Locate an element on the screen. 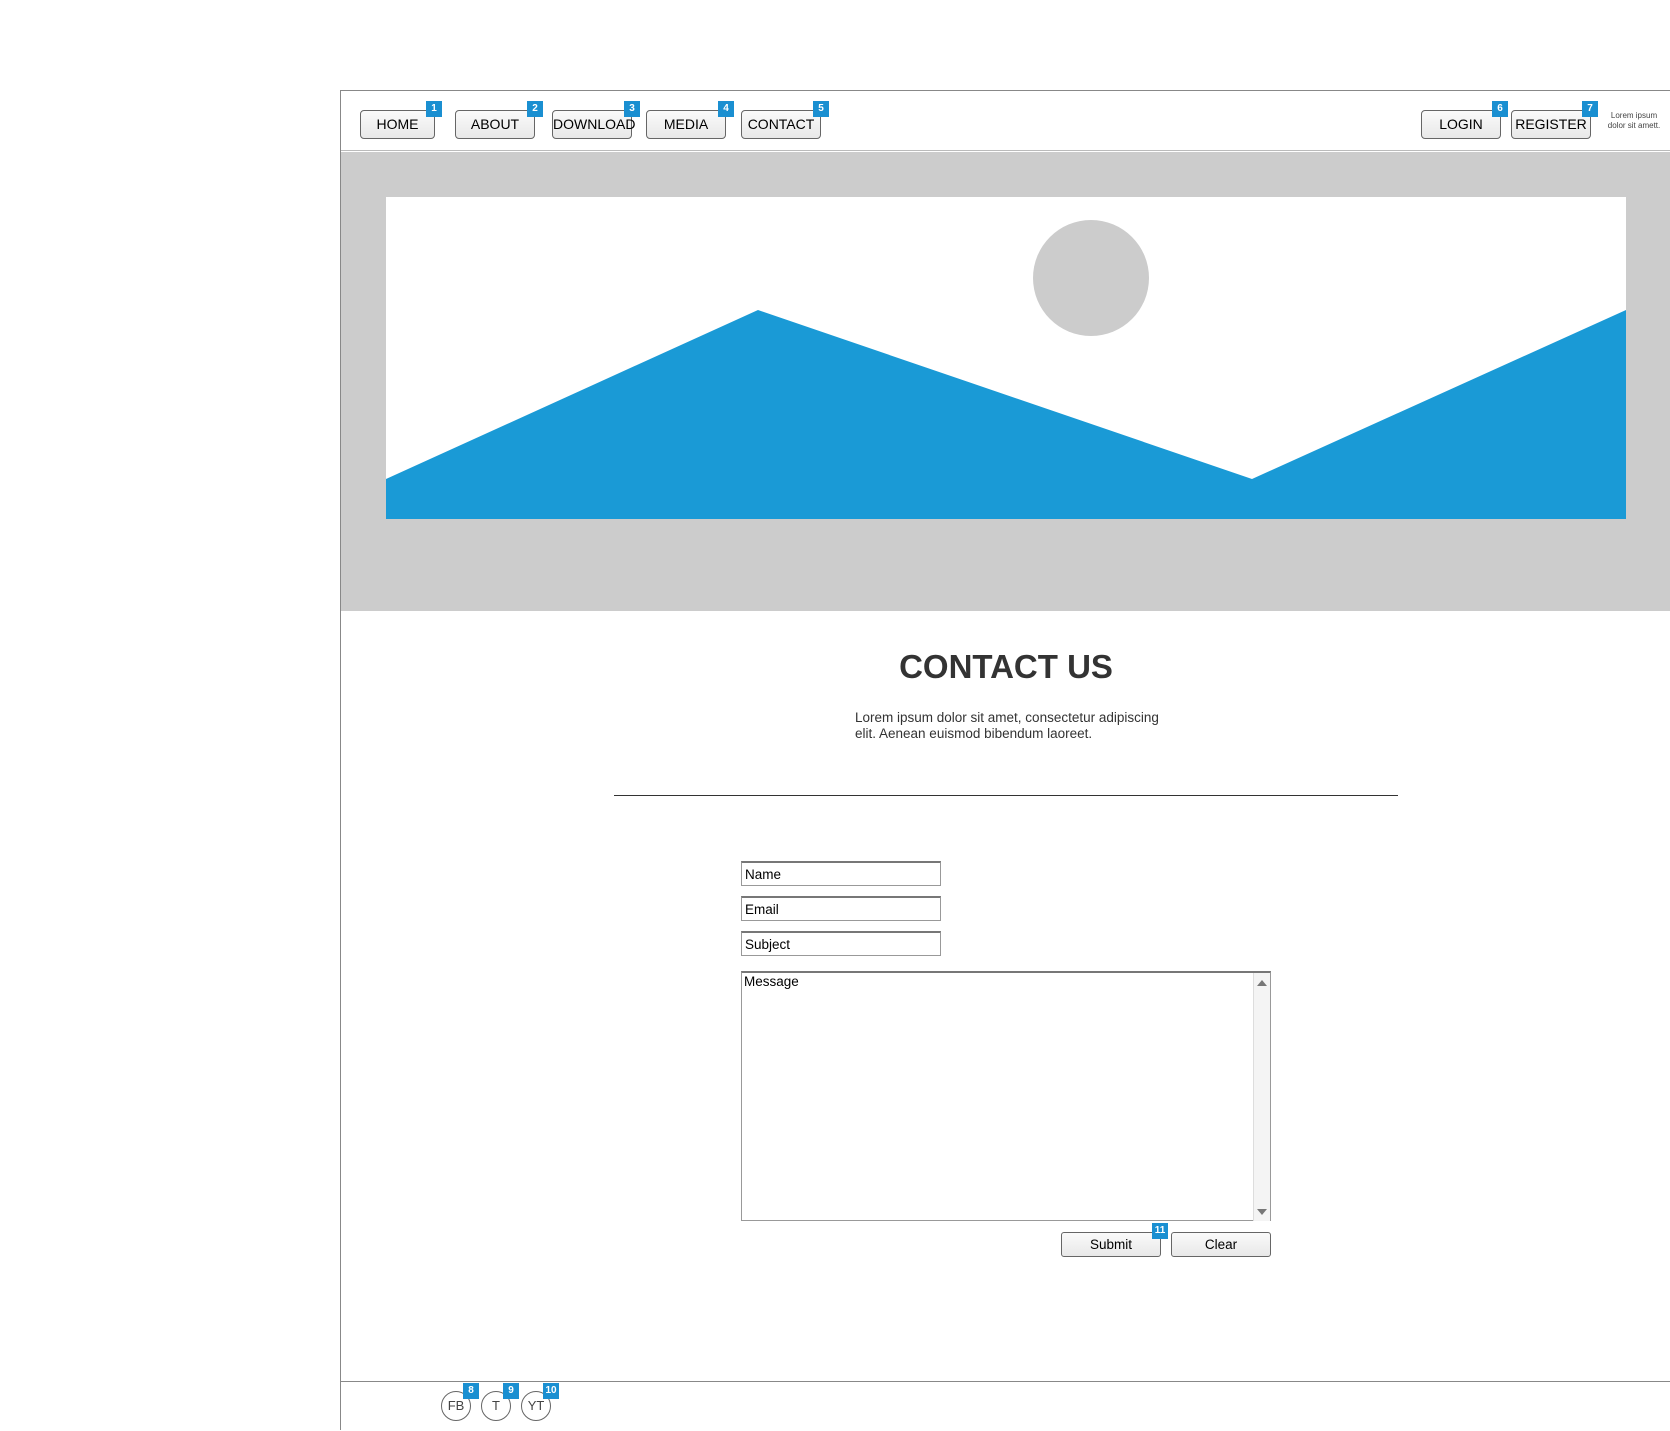  nav-download-button: DOWNLOAD is located at coordinates (594, 124).